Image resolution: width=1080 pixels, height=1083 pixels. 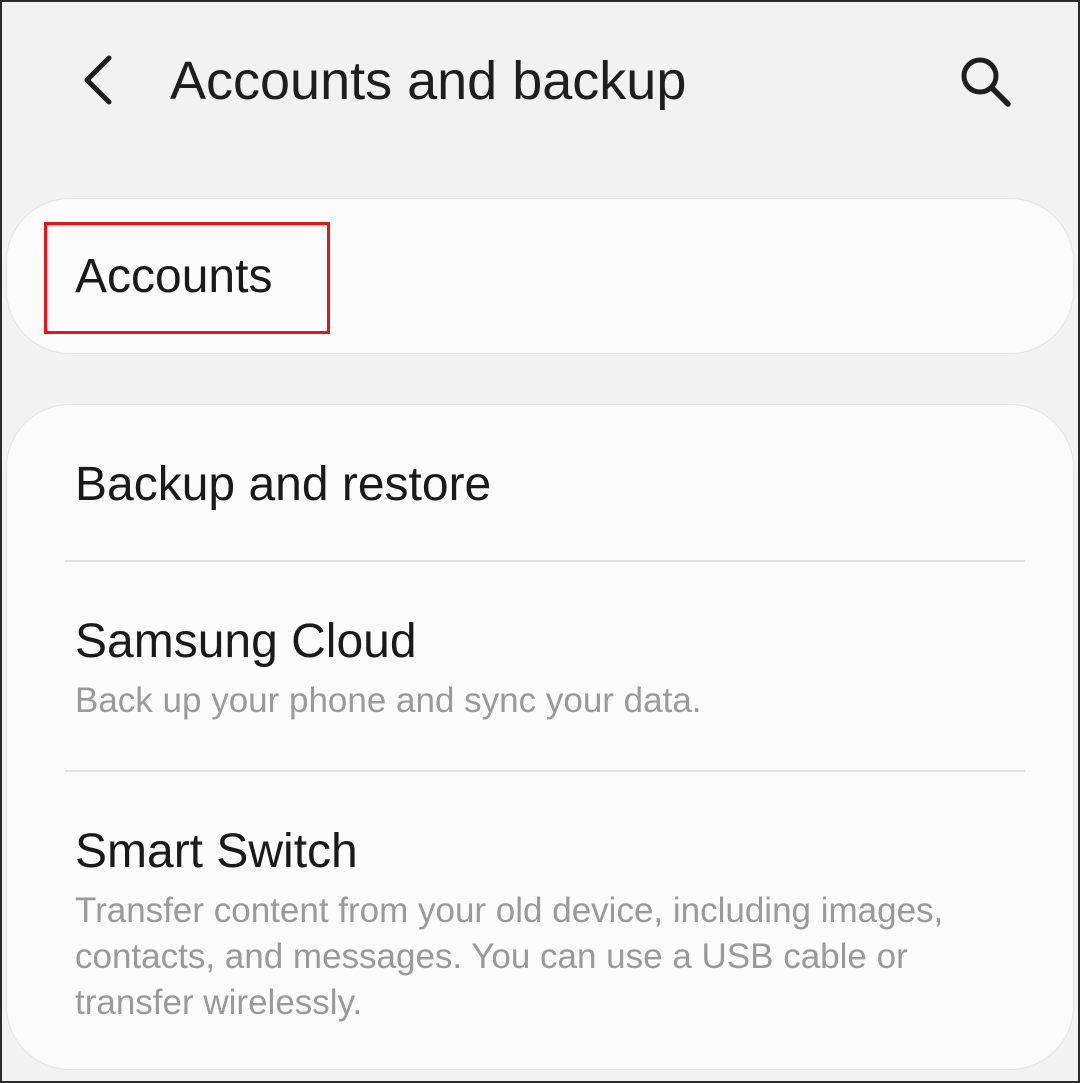 I want to click on back-button, so click(x=99, y=80).